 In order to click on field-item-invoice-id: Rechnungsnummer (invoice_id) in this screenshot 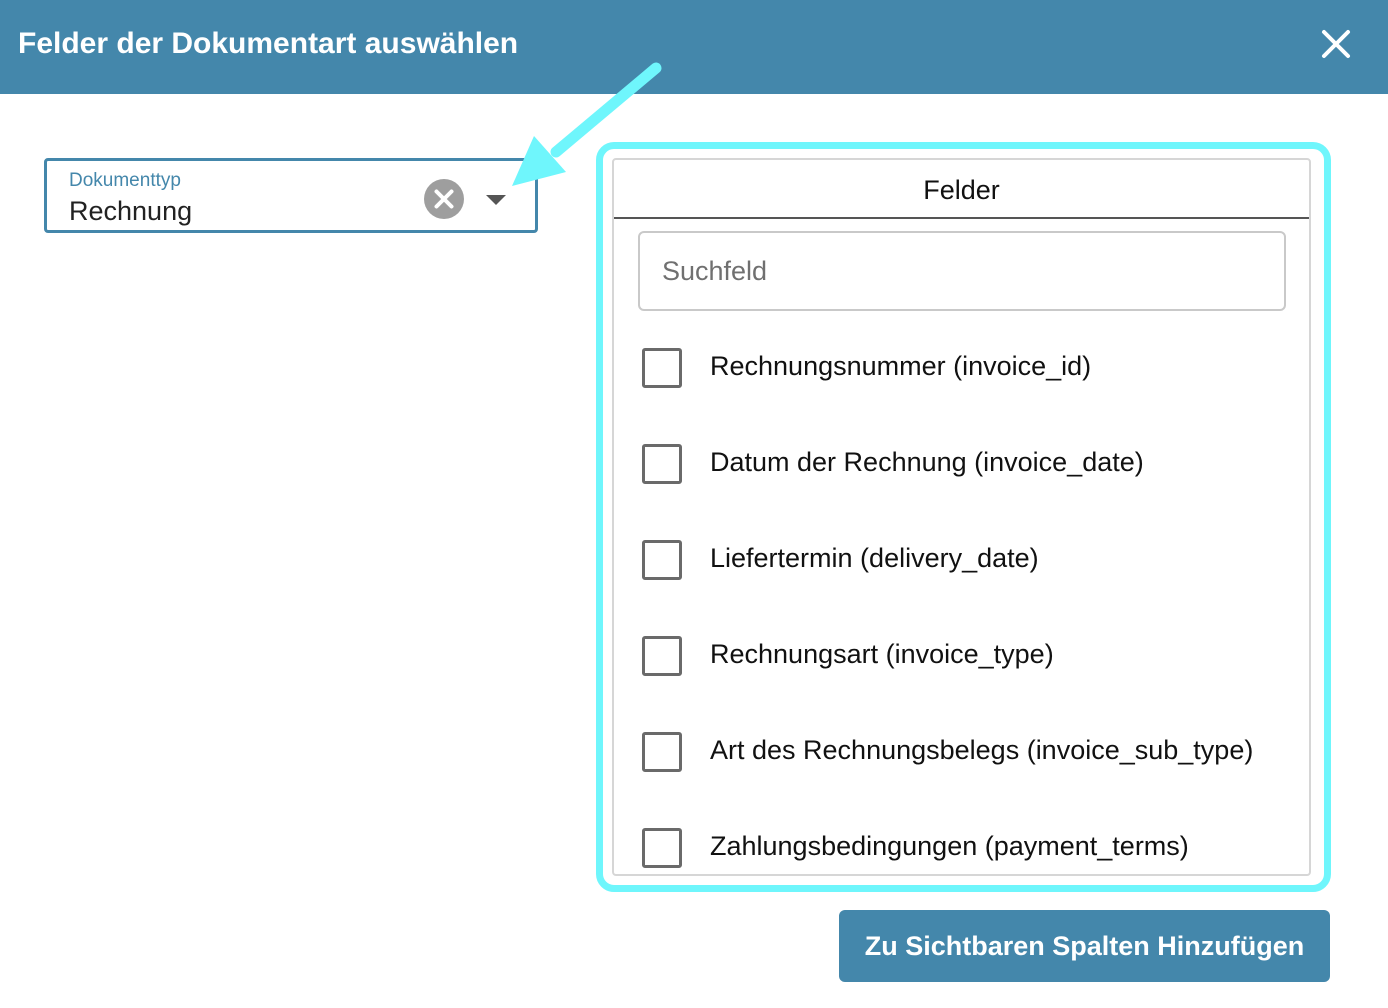, I will do `click(972, 368)`.